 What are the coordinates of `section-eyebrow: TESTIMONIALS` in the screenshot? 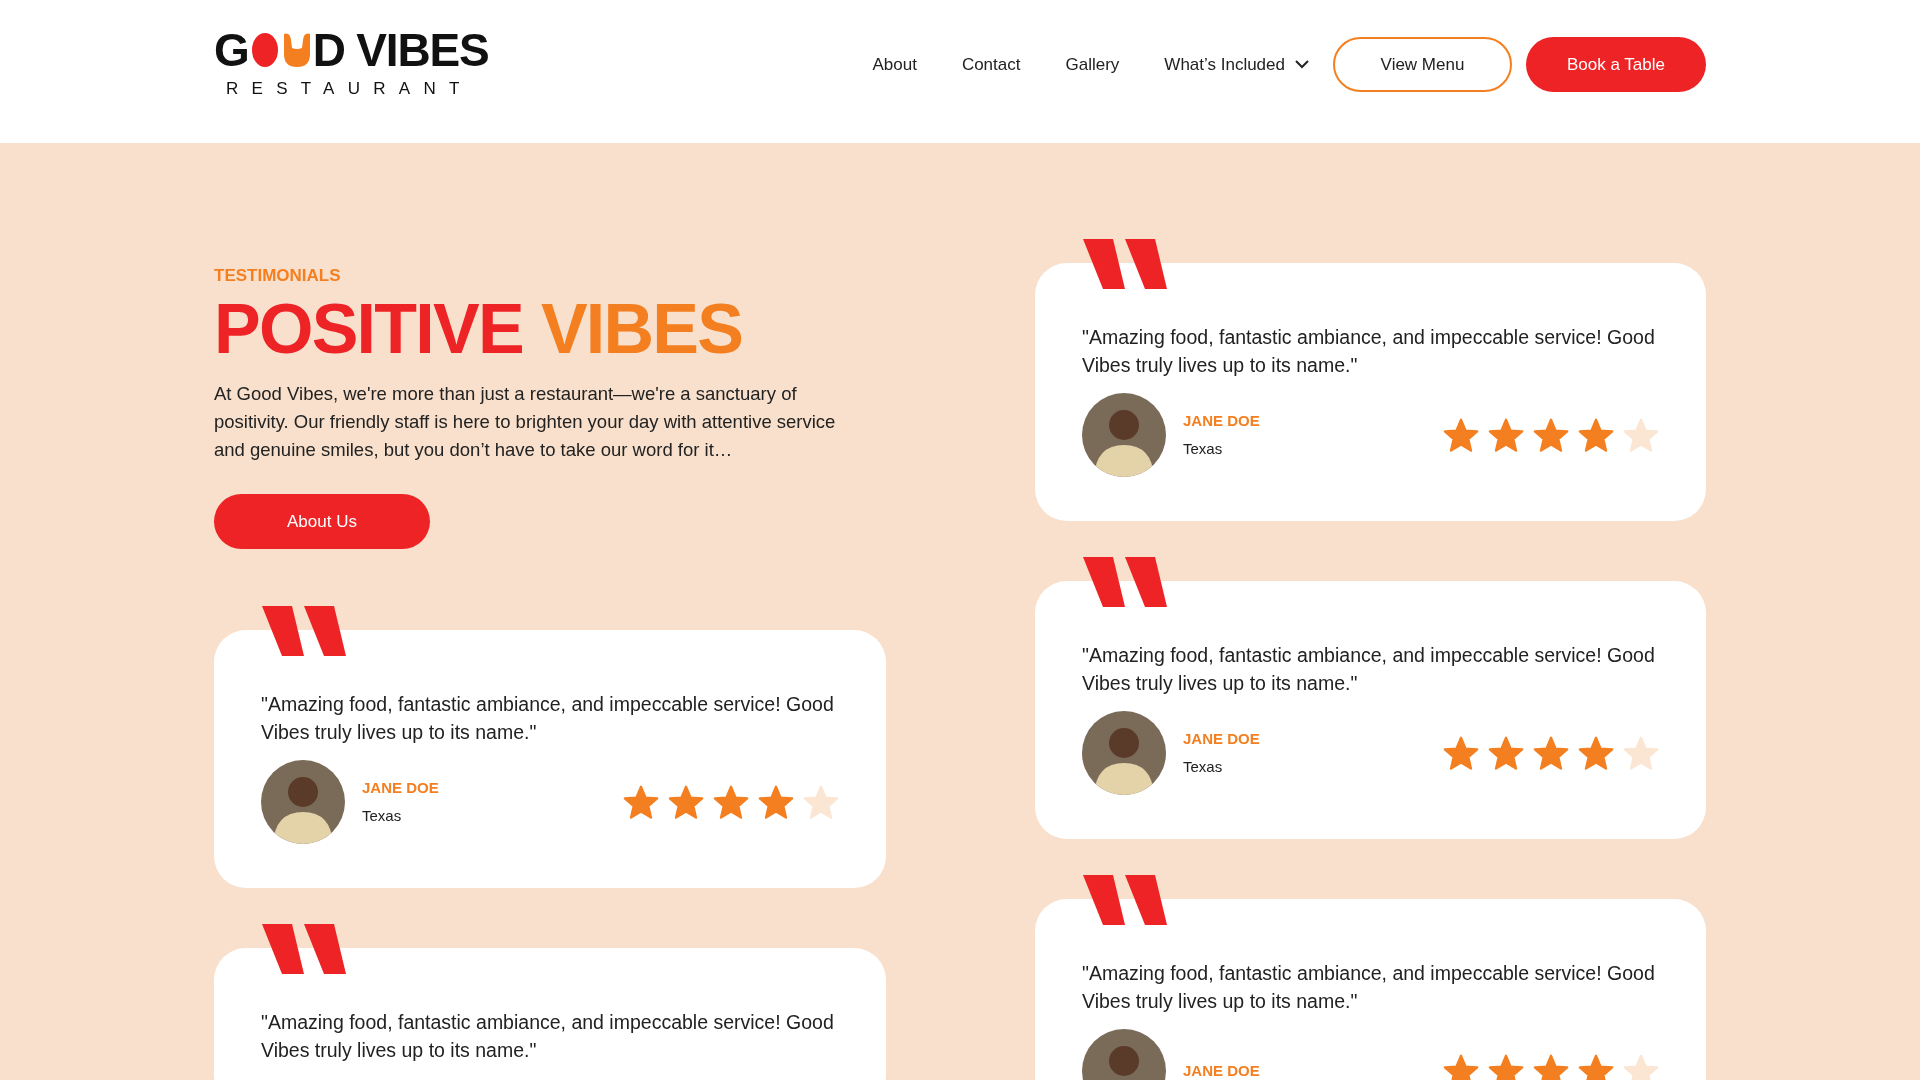 It's located at (278, 275).